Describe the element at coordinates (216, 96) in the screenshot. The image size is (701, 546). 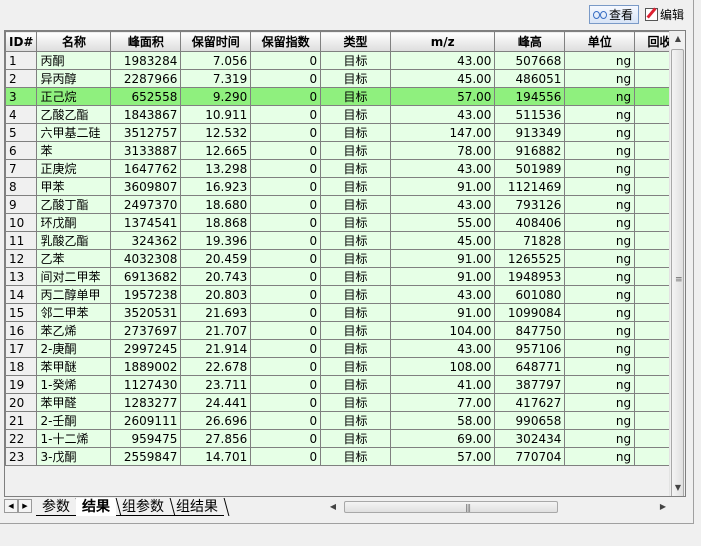
I see `table-cell: 9.290` at that location.